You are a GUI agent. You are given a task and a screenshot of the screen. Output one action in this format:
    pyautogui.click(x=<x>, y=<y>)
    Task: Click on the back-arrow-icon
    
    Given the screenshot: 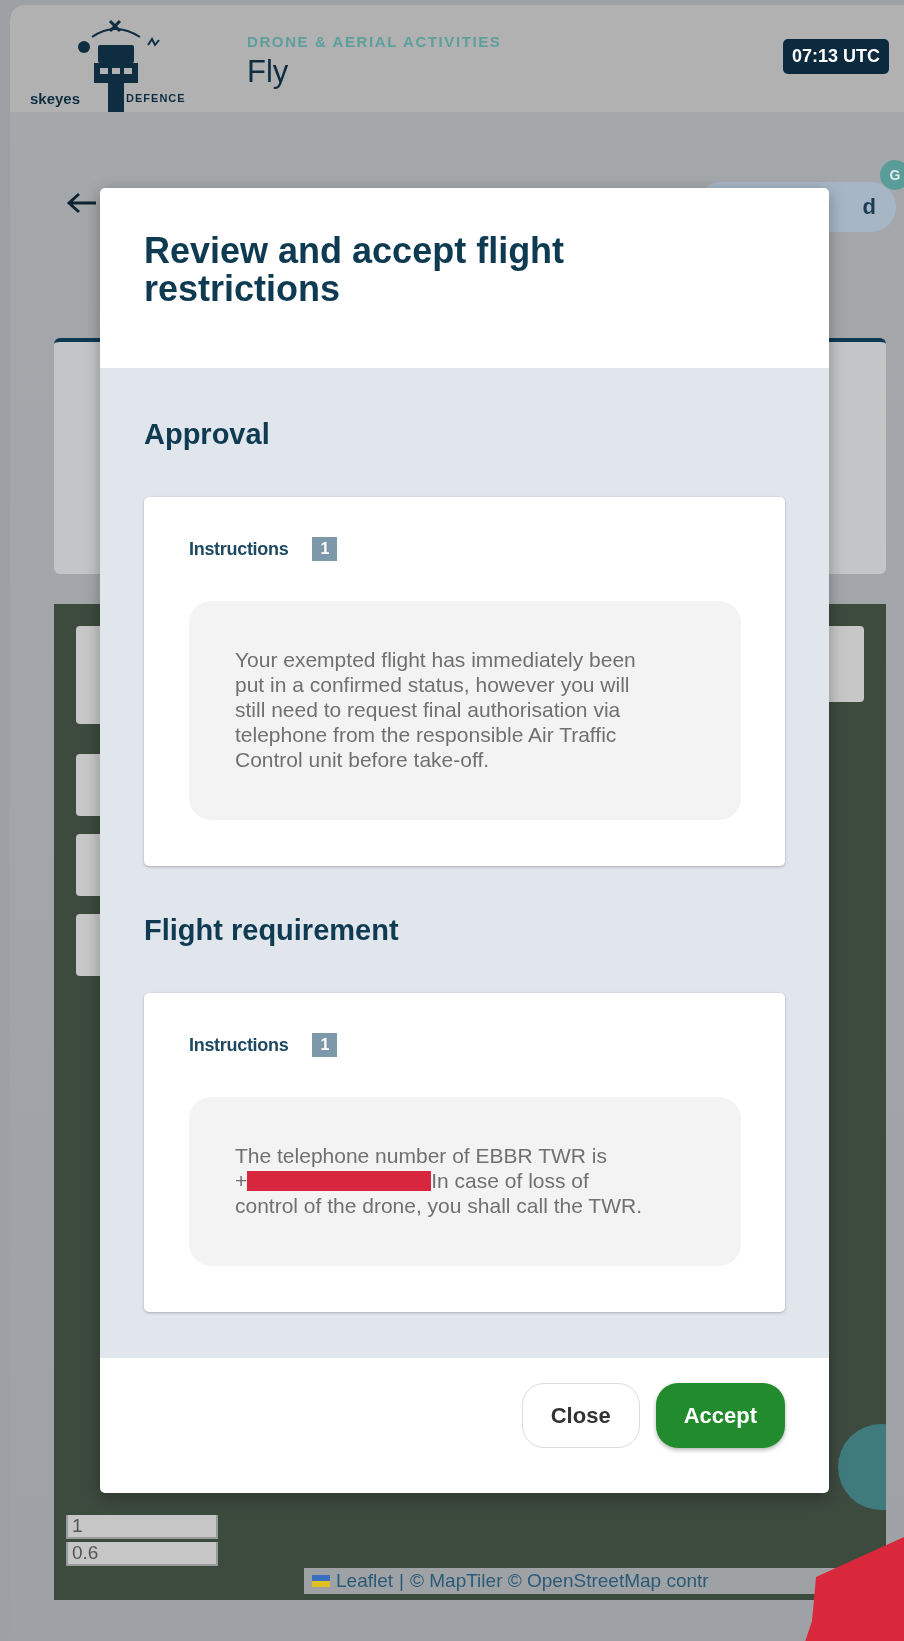 What is the action you would take?
    pyautogui.click(x=82, y=203)
    